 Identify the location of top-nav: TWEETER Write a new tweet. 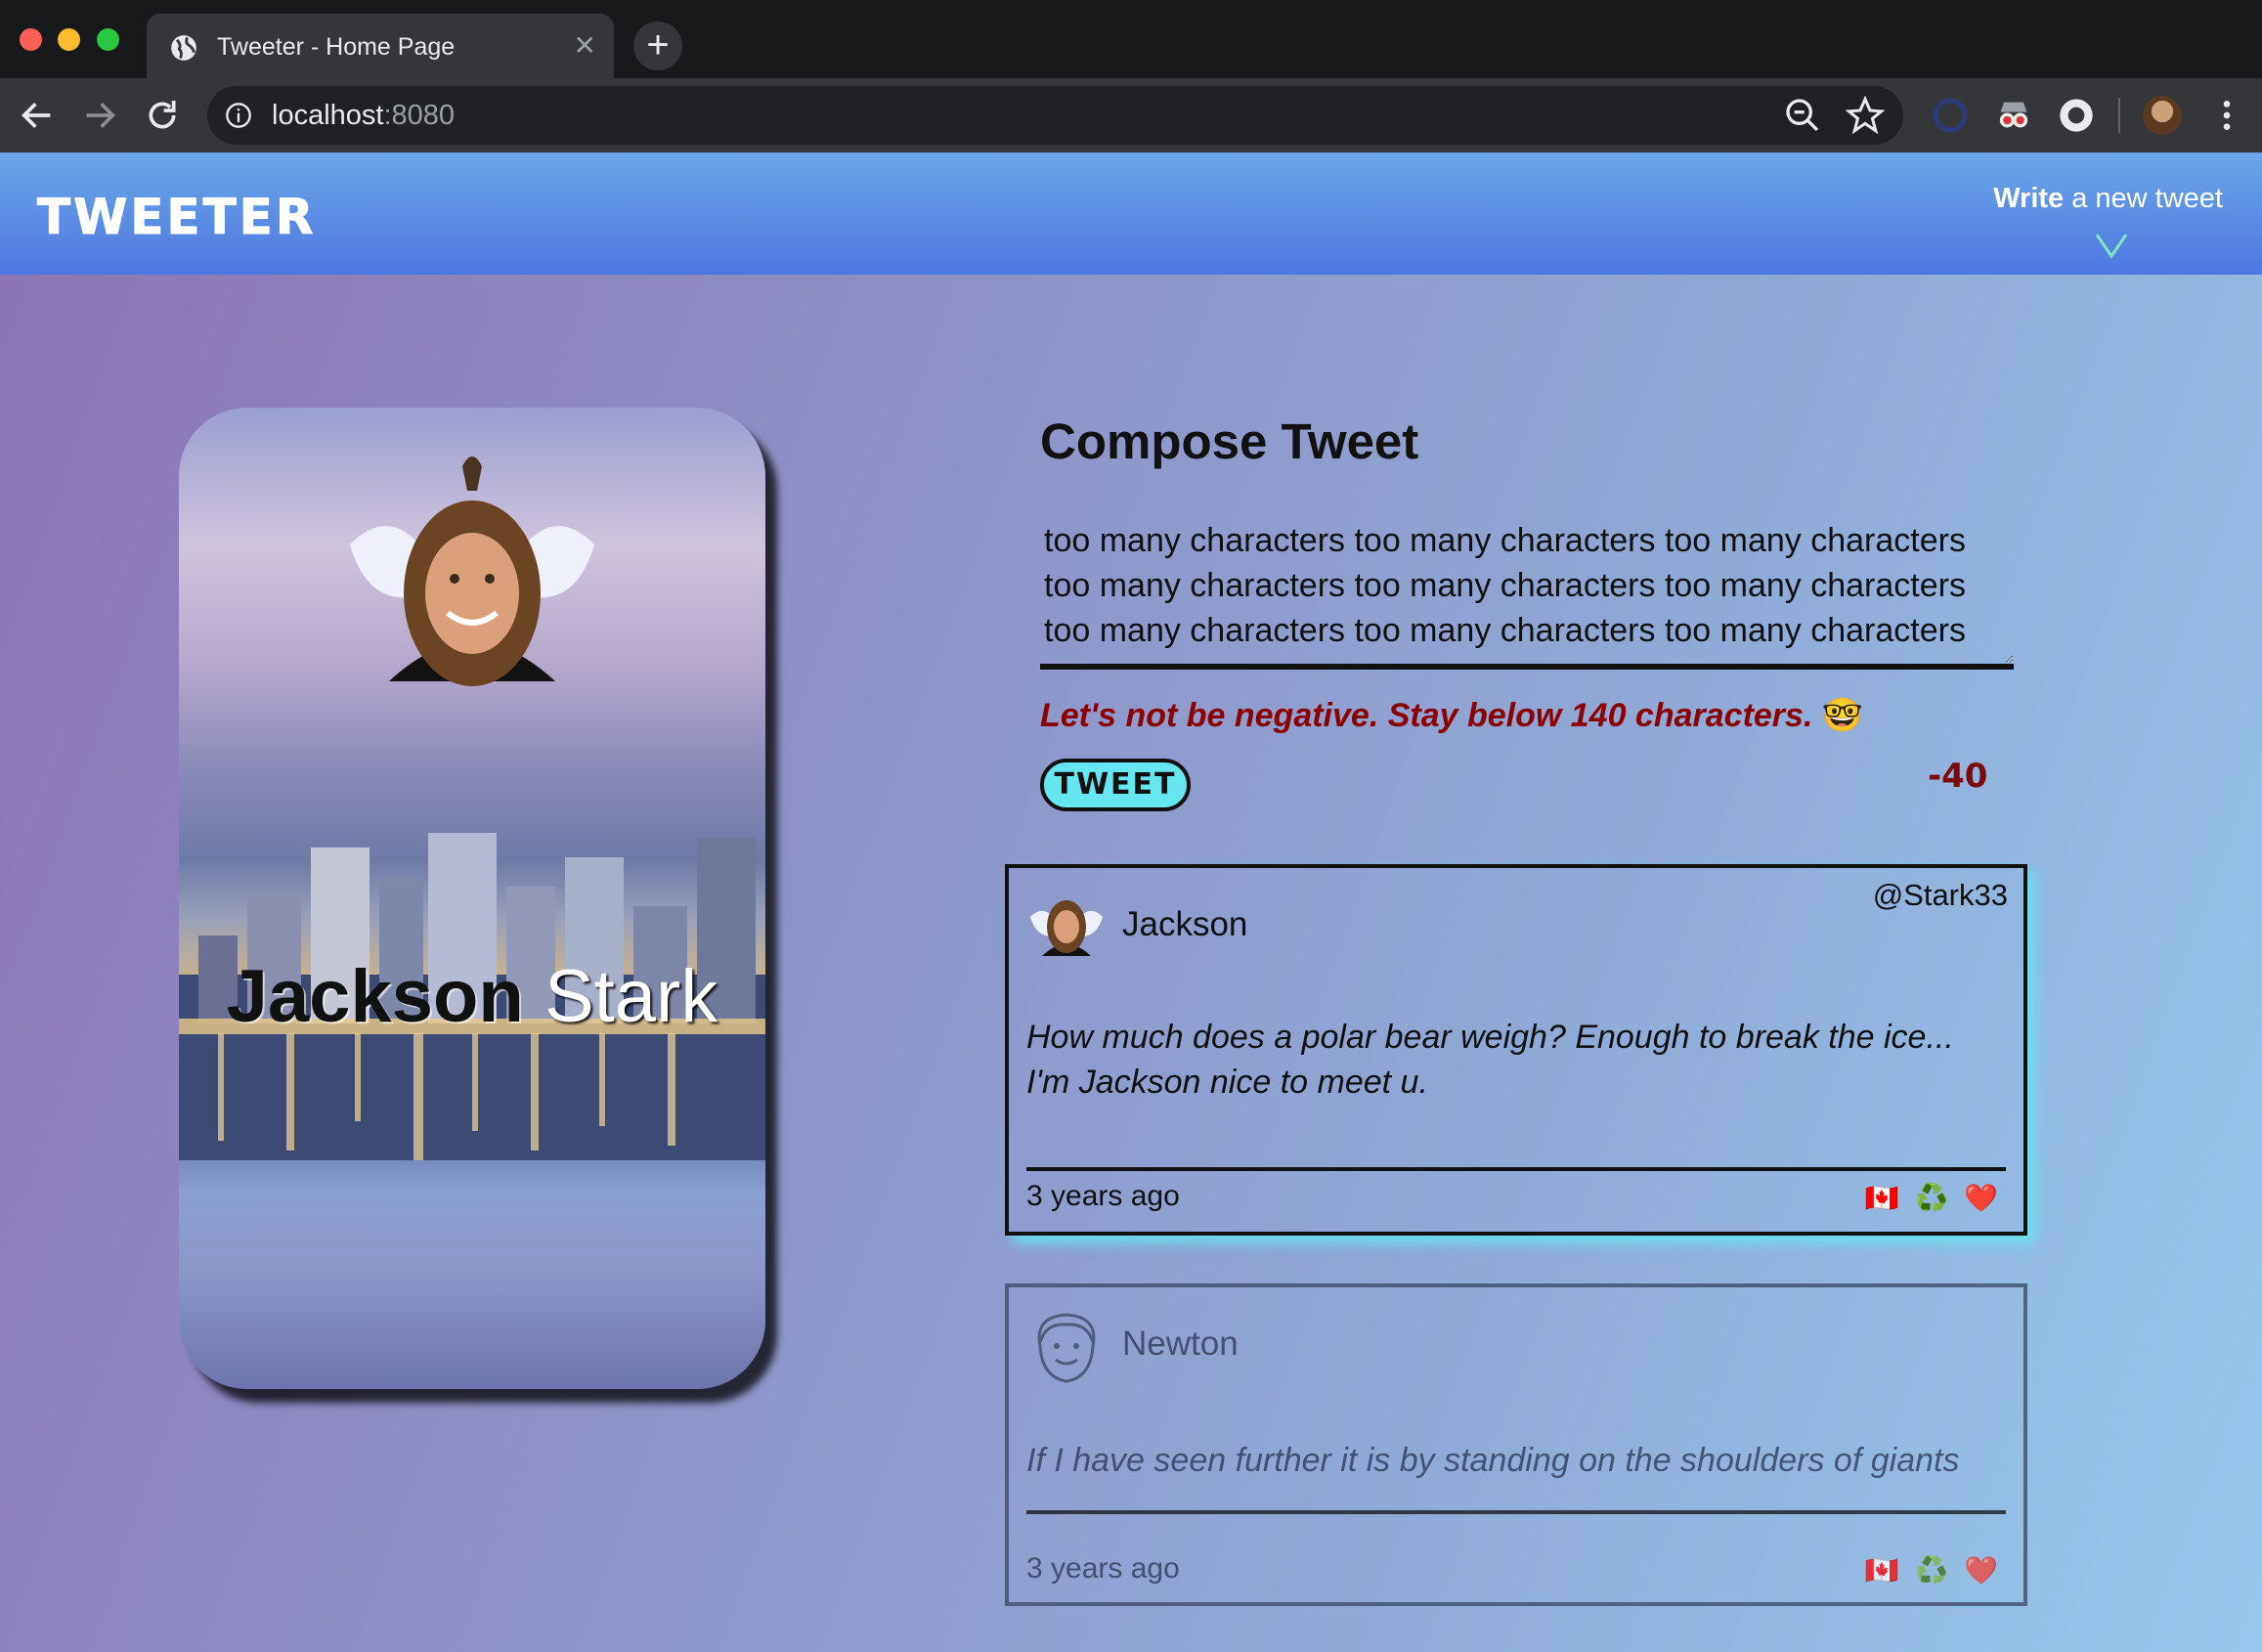
(1131, 213).